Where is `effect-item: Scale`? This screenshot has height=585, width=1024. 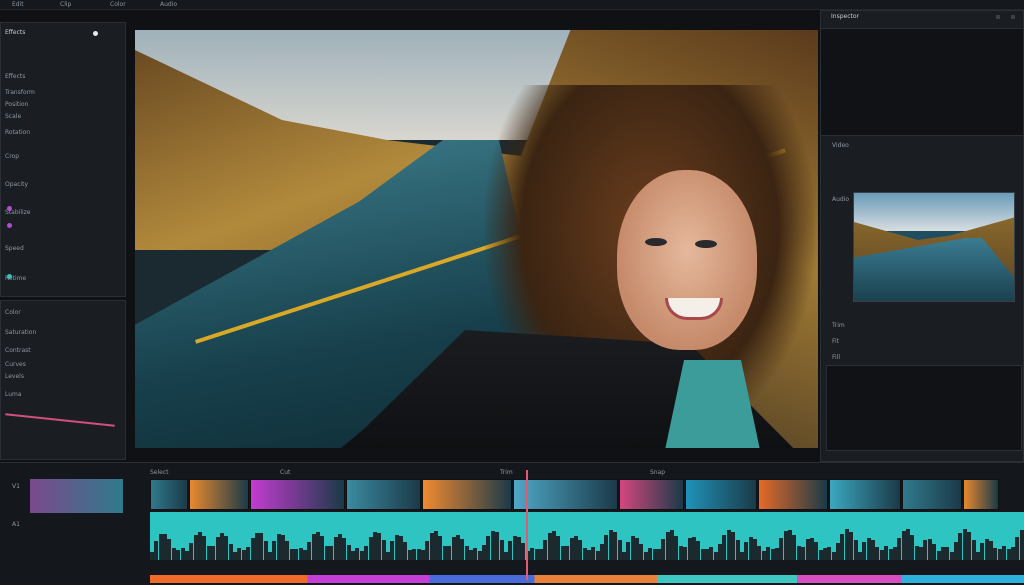
effect-item: Scale is located at coordinates (13, 116).